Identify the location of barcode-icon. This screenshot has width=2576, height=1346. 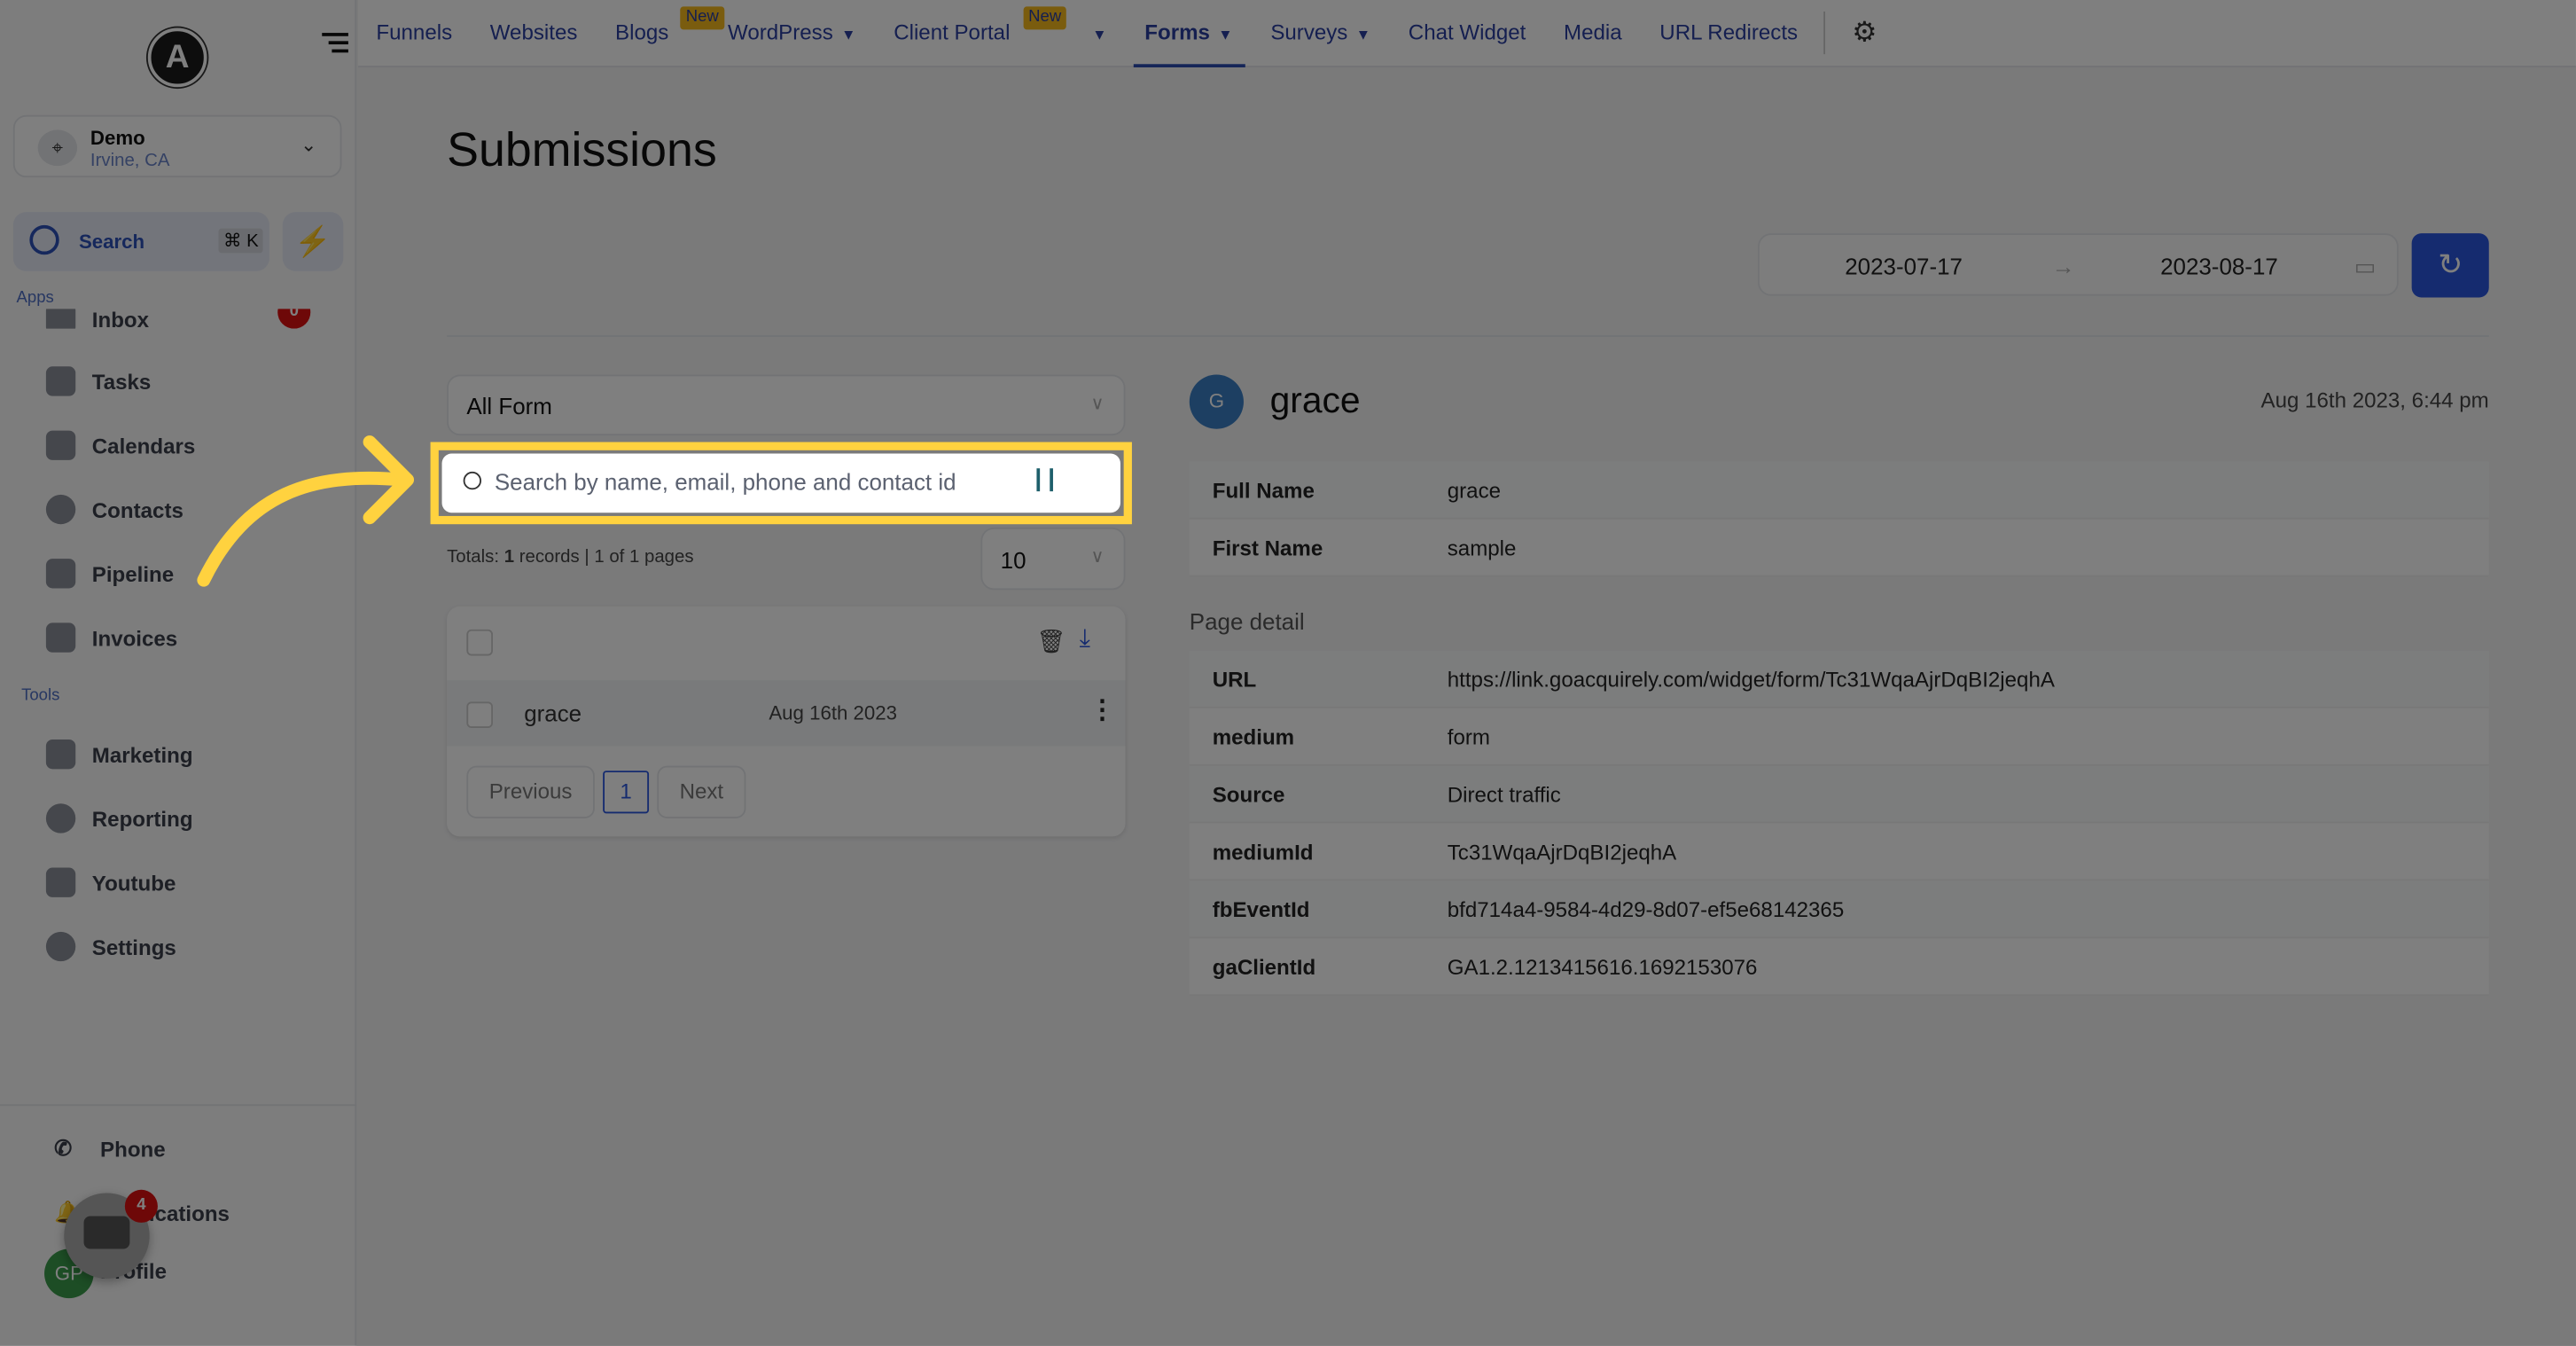
(1044, 480).